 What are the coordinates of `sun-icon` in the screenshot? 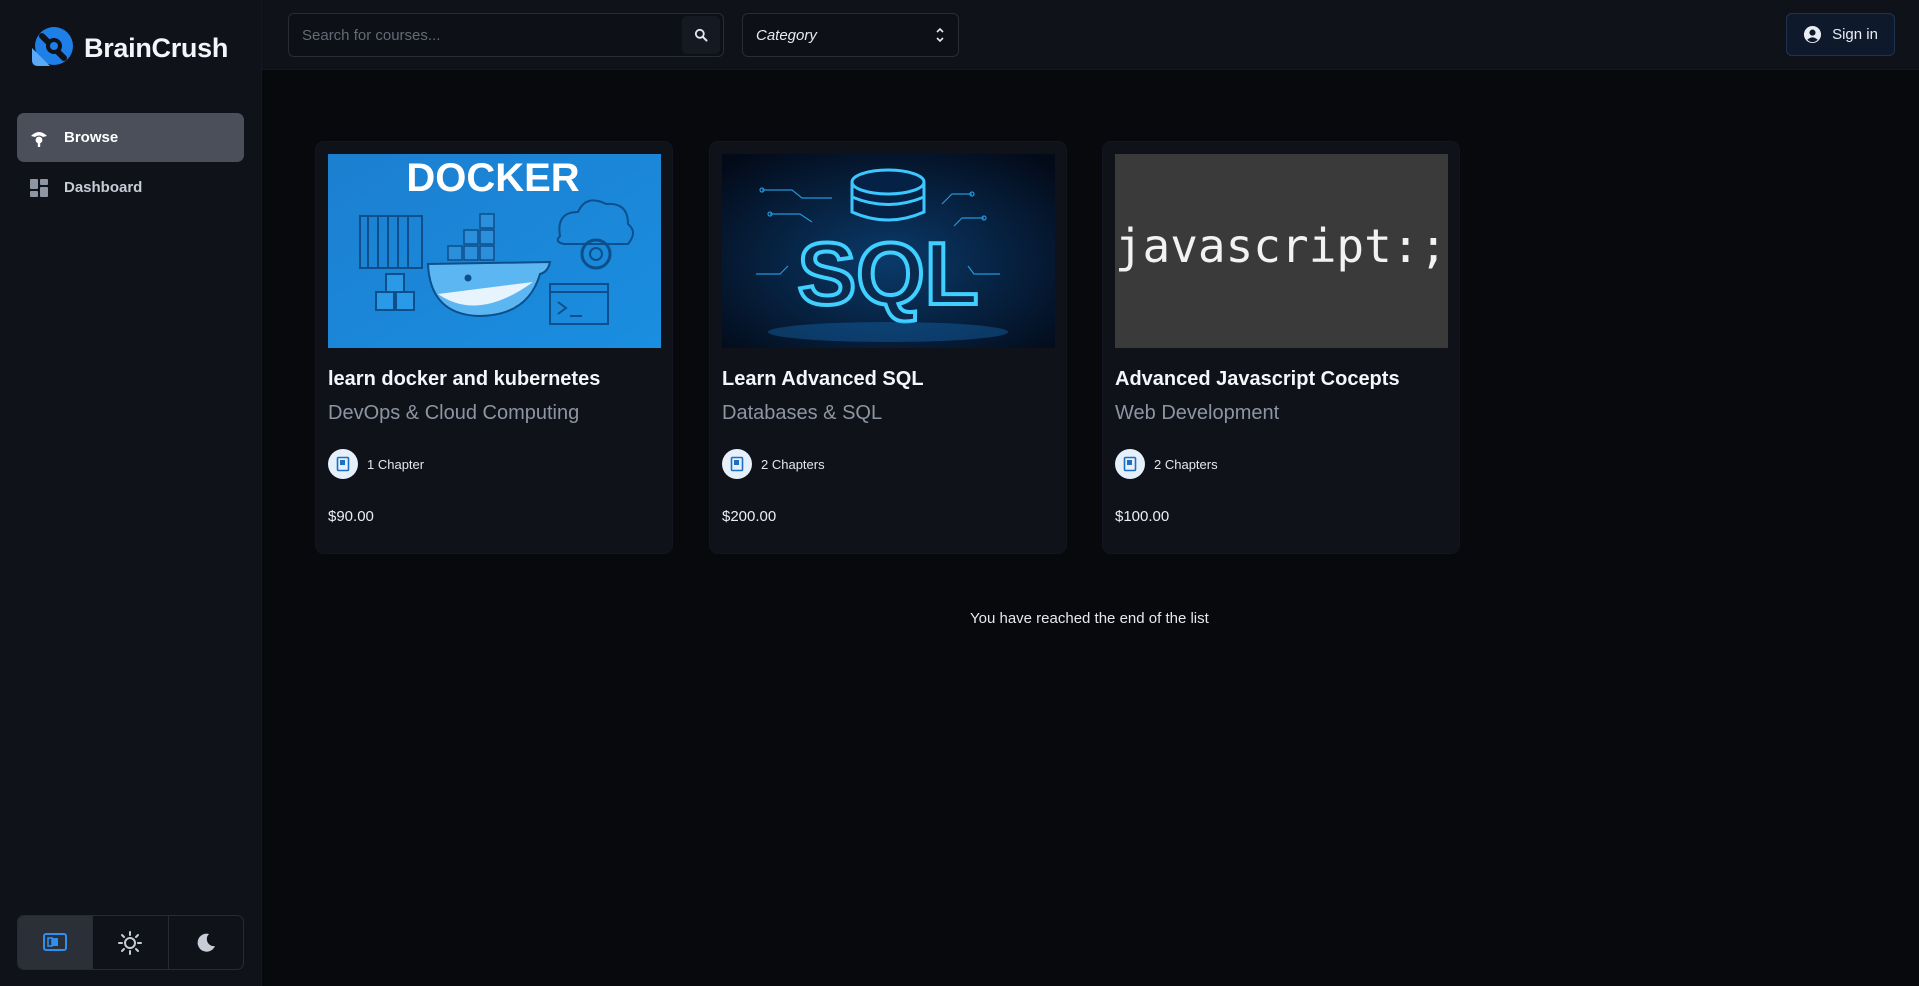 It's located at (130, 942).